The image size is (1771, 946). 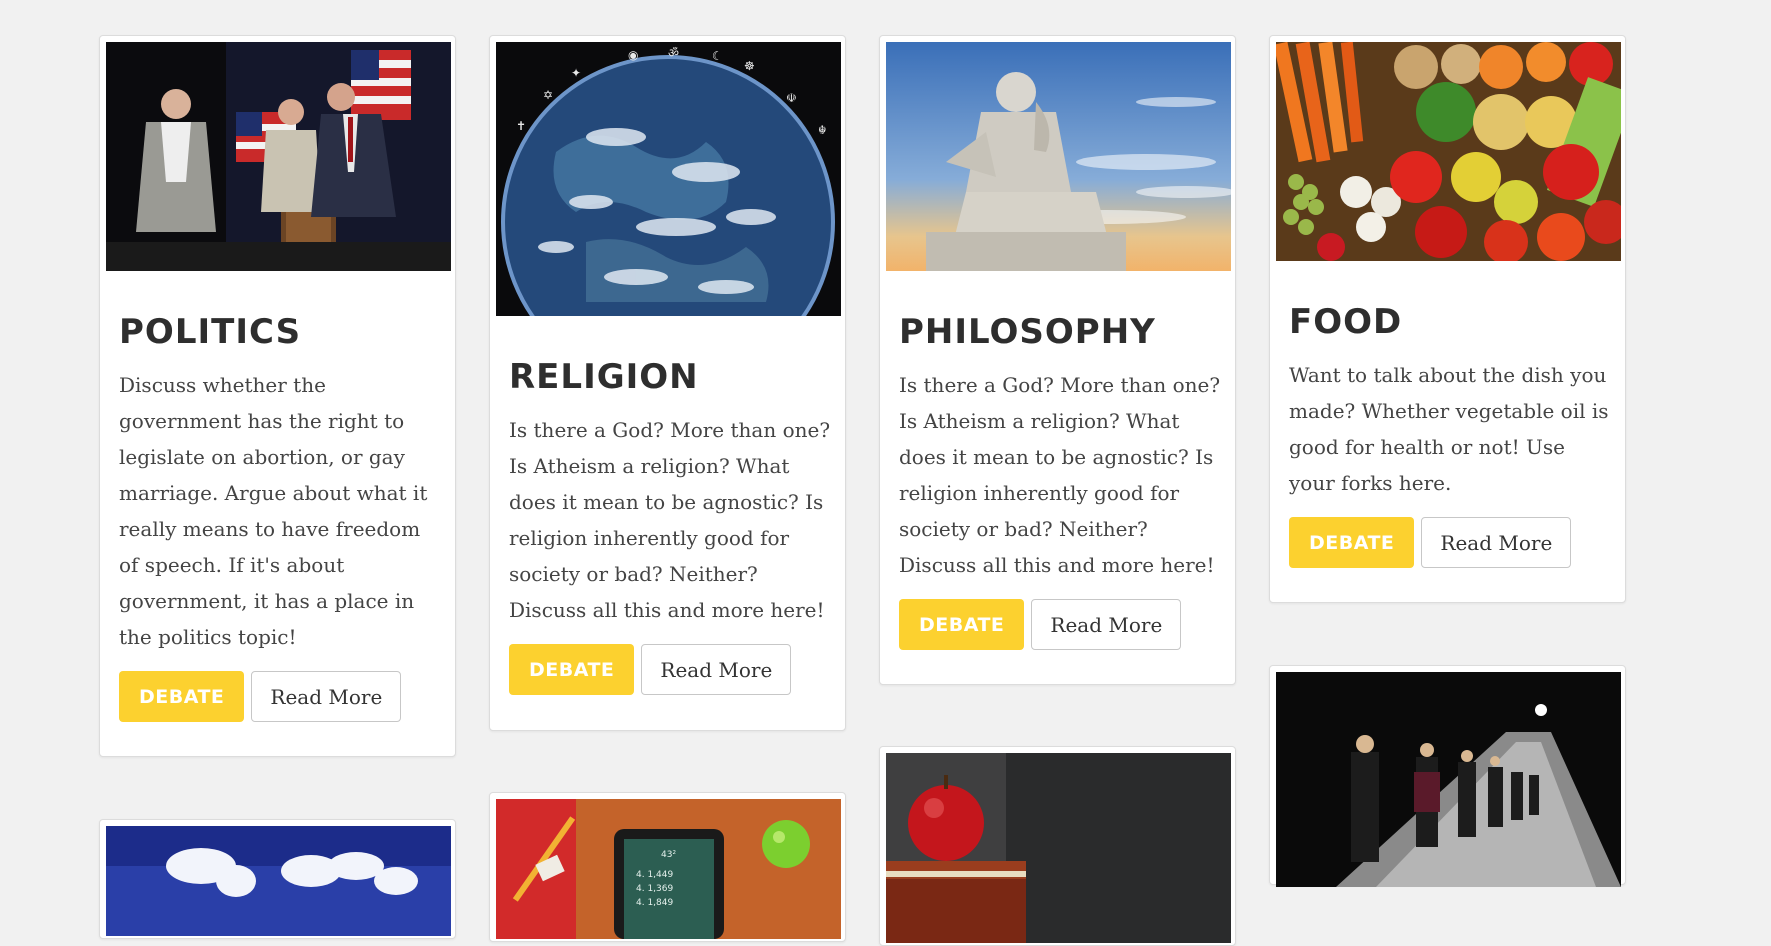 I want to click on religion-image: ✝ ✡ ✦ ◉ ॐ ☾ ☸ ☫ ☬, so click(x=668, y=179).